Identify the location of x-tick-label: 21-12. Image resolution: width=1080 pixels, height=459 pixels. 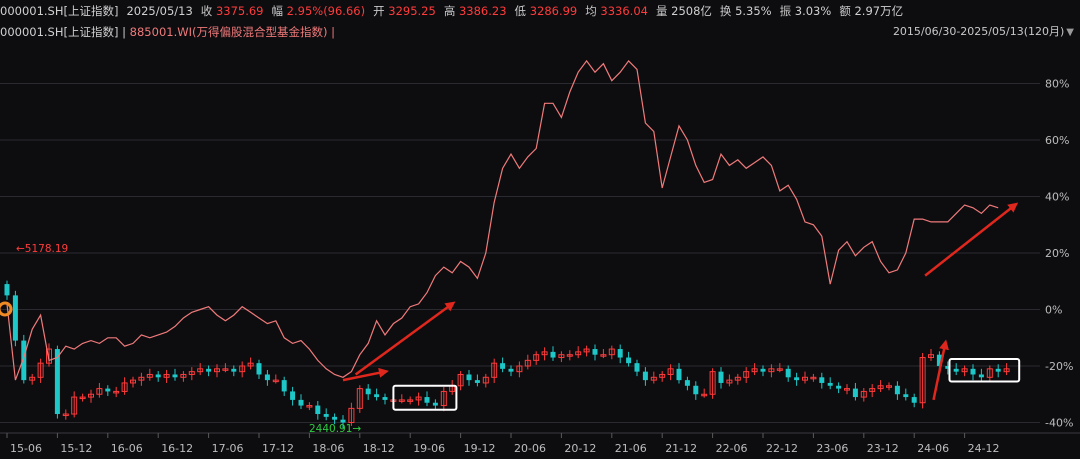
(681, 448).